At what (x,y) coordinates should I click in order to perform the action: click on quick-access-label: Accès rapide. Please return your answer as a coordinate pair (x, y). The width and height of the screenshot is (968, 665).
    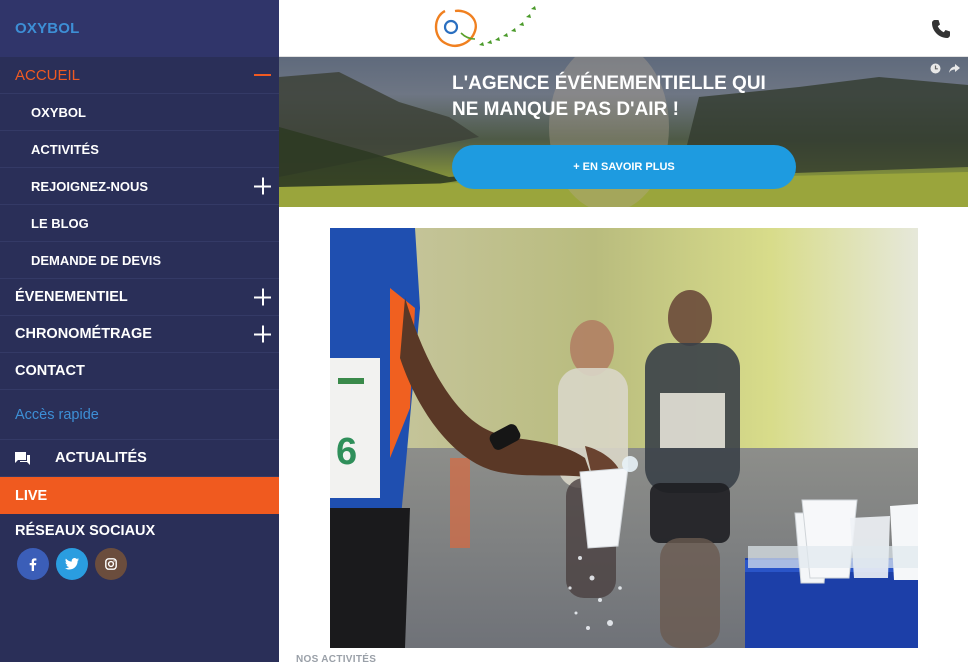
    Looking at the image, I should click on (57, 414).